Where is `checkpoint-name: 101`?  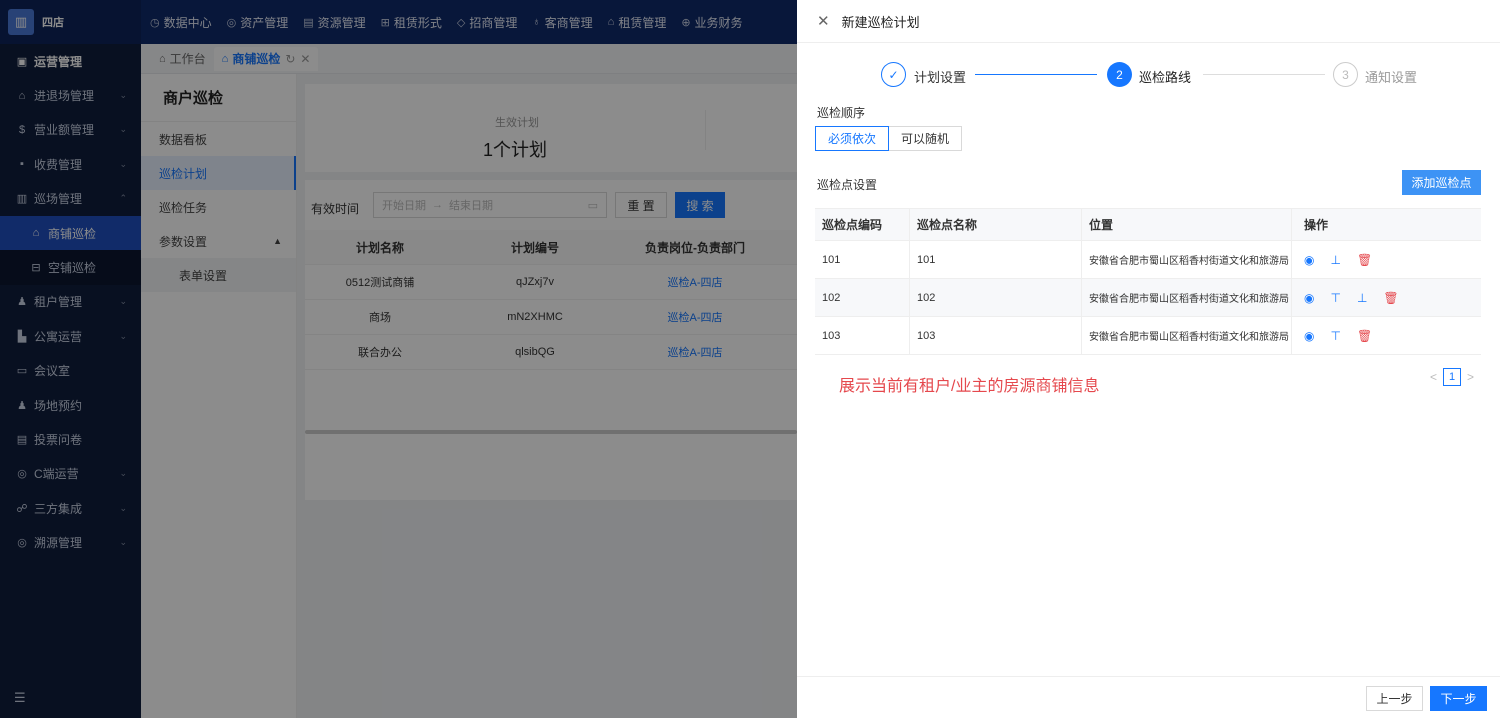
checkpoint-name: 101 is located at coordinates (995, 259).